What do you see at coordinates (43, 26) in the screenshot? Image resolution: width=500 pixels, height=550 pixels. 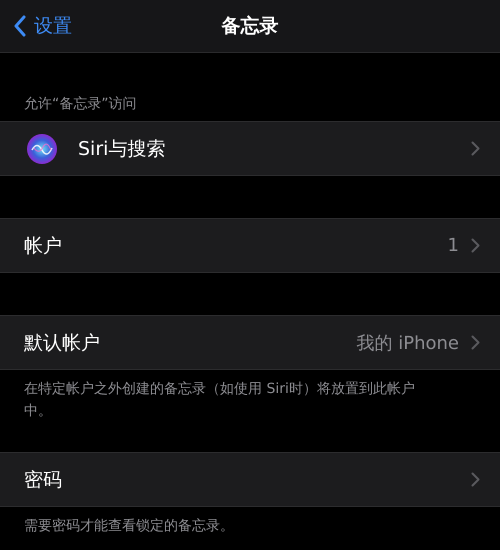 I see `back-button: 设置` at bounding box center [43, 26].